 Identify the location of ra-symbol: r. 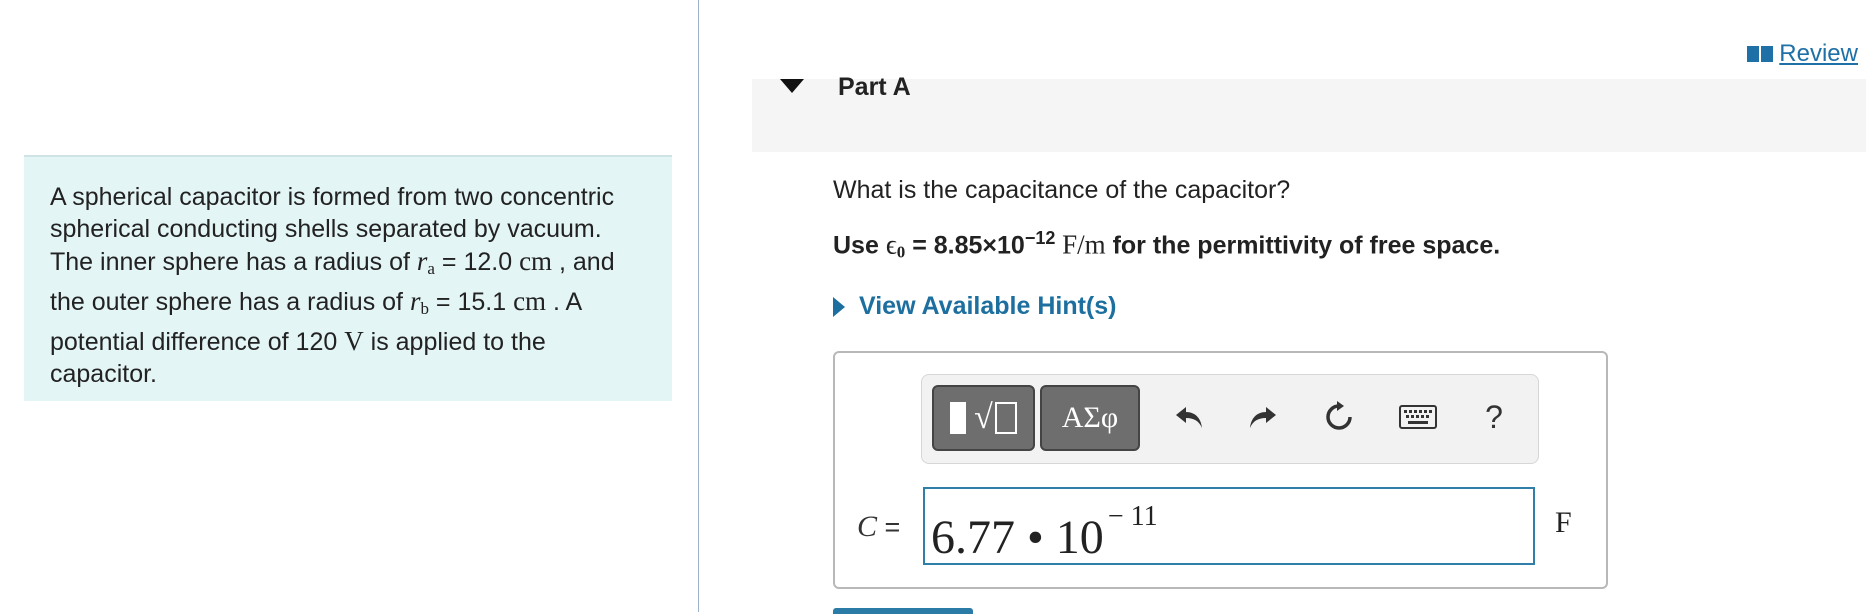
(422, 261).